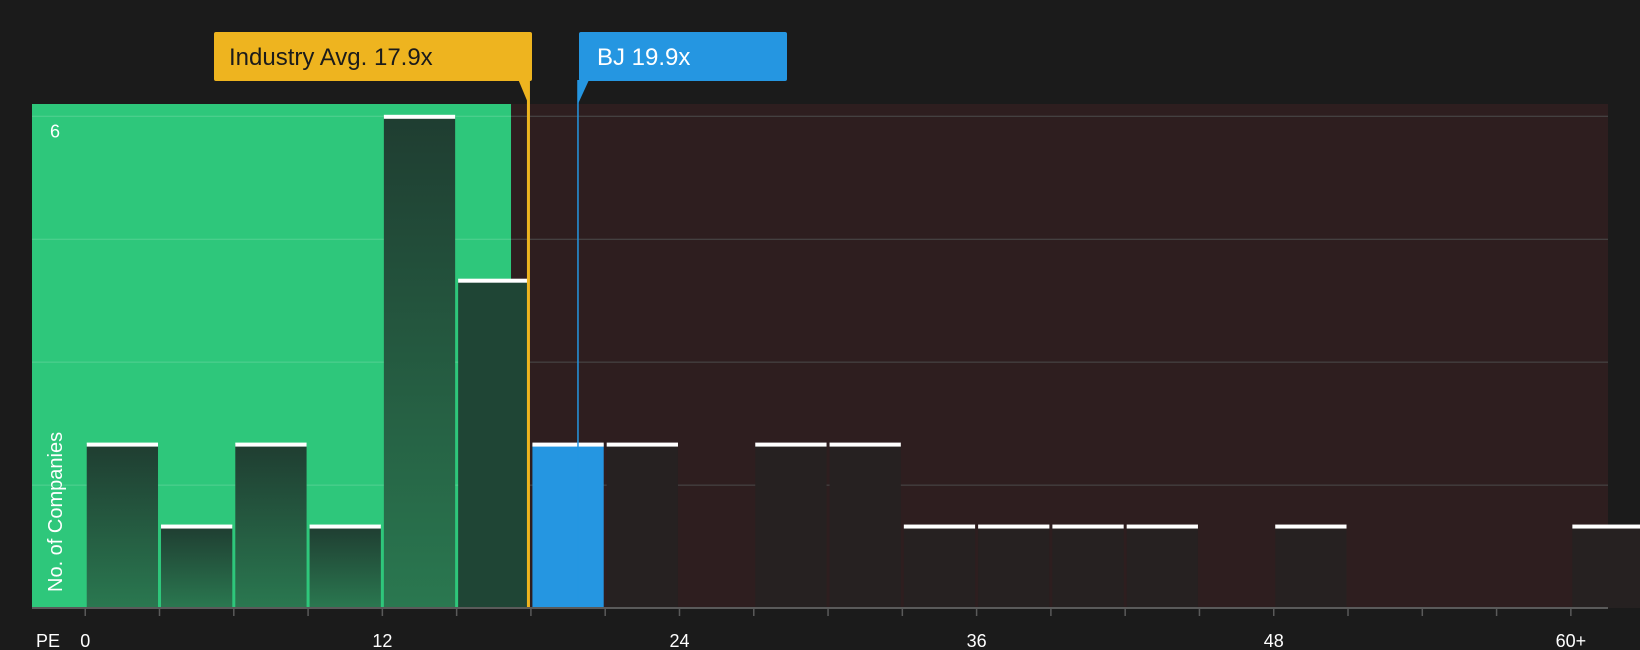 The image size is (1640, 650). I want to click on x-tick-label: 48, so click(1274, 640).